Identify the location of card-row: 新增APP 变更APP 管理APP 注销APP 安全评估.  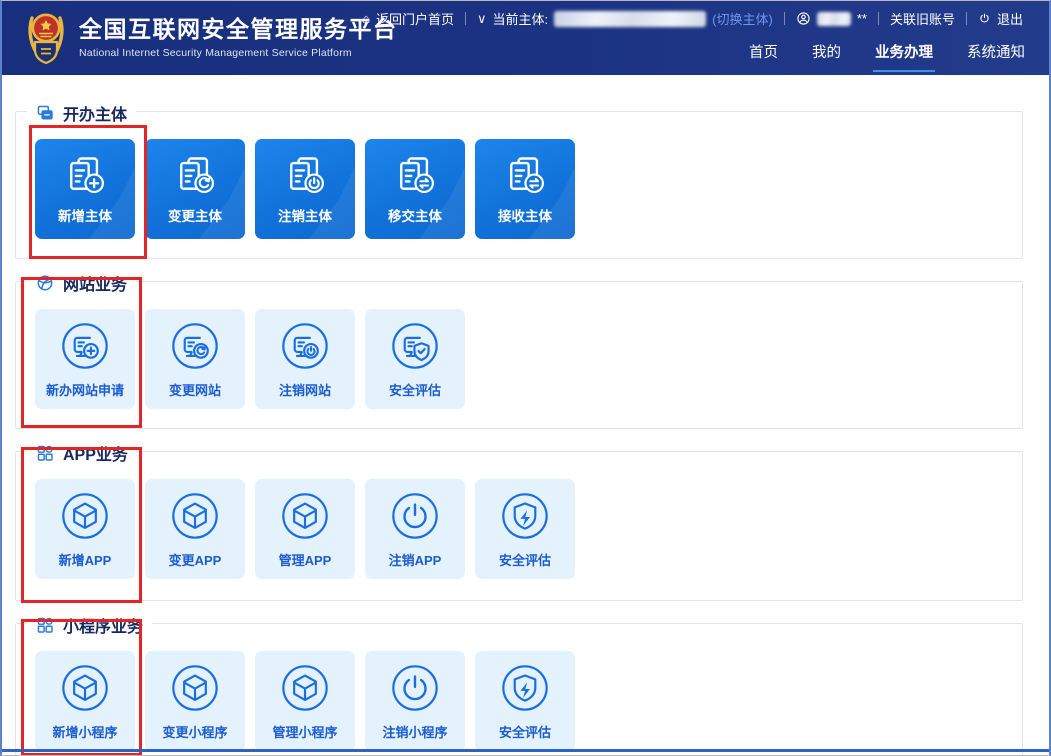
(305, 529).